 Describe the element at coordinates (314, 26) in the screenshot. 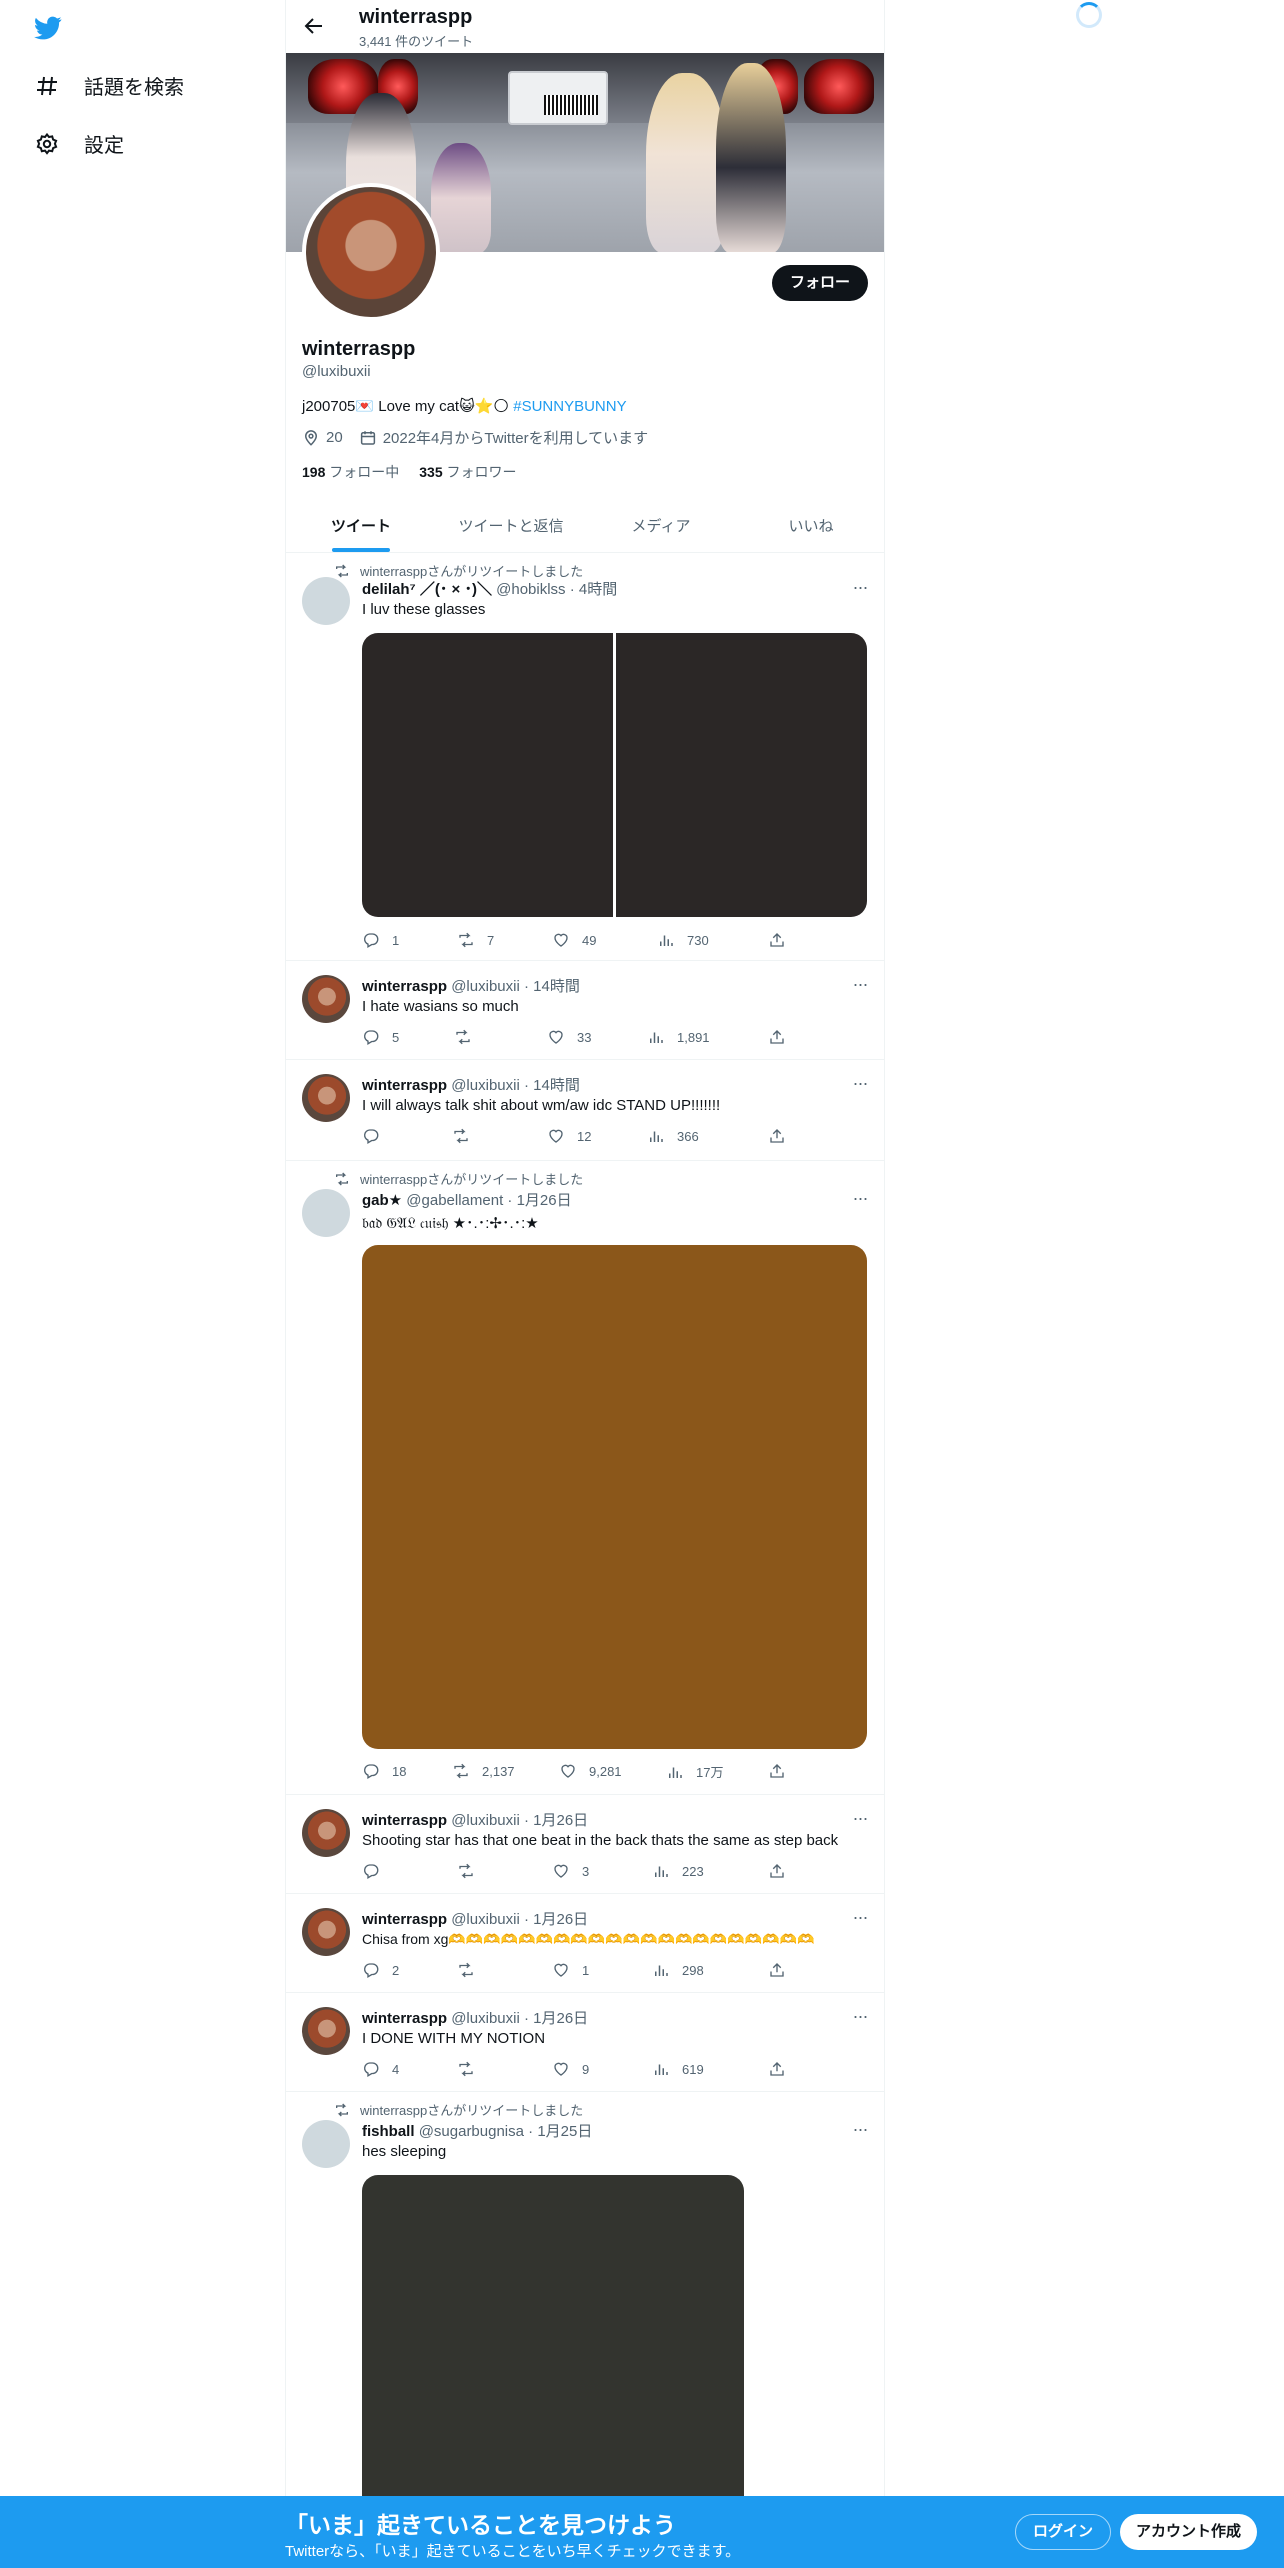

I see `back-arrow-icon` at that location.